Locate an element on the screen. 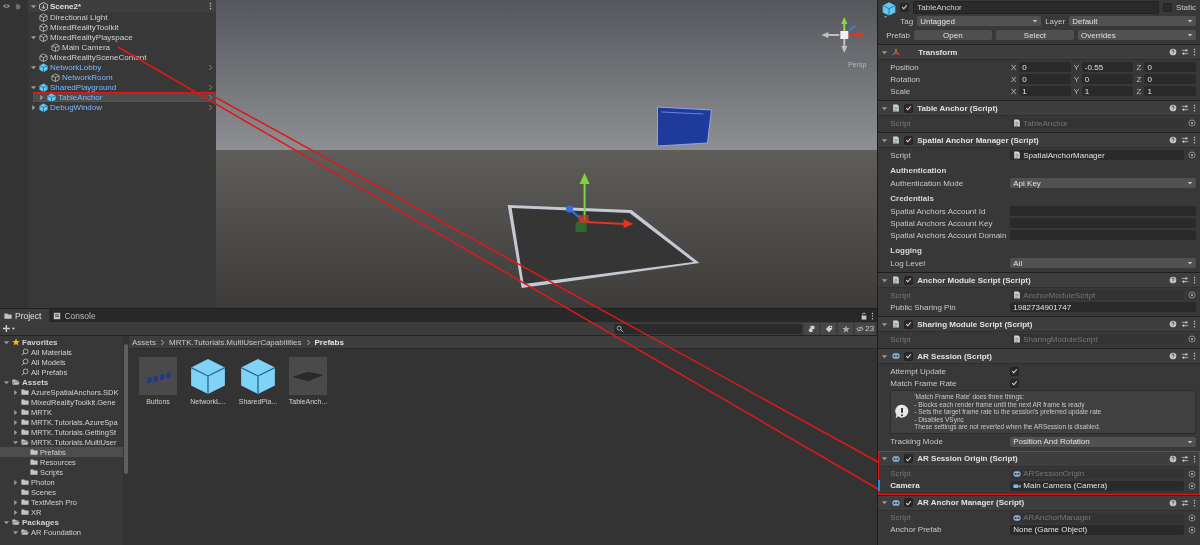 The height and width of the screenshot is (545, 1200). object-field: None (Game Object) is located at coordinates (1097, 529).